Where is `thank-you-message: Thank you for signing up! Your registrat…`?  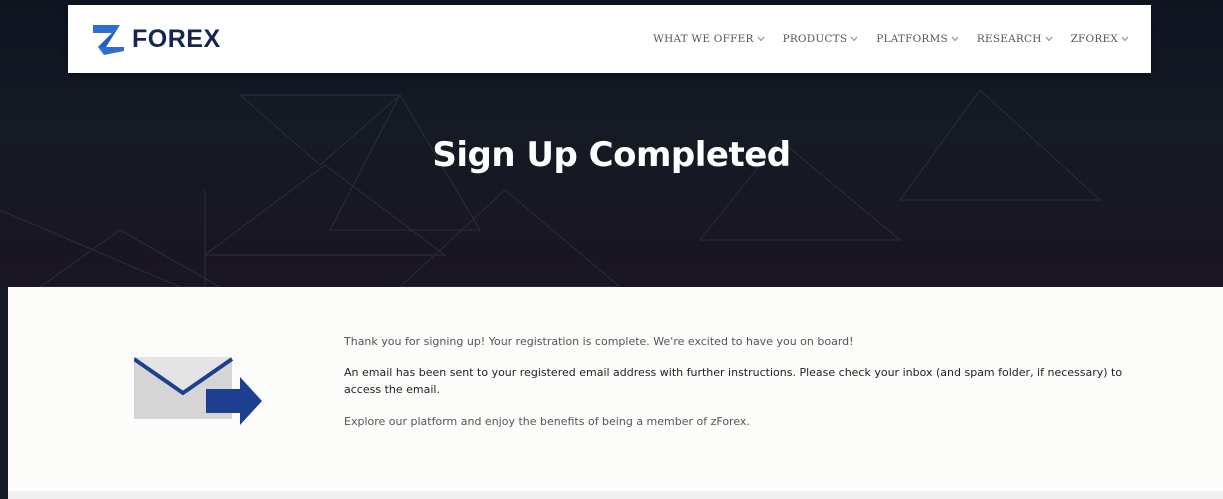 thank-you-message: Thank you for signing up! Your registrat… is located at coordinates (599, 341).